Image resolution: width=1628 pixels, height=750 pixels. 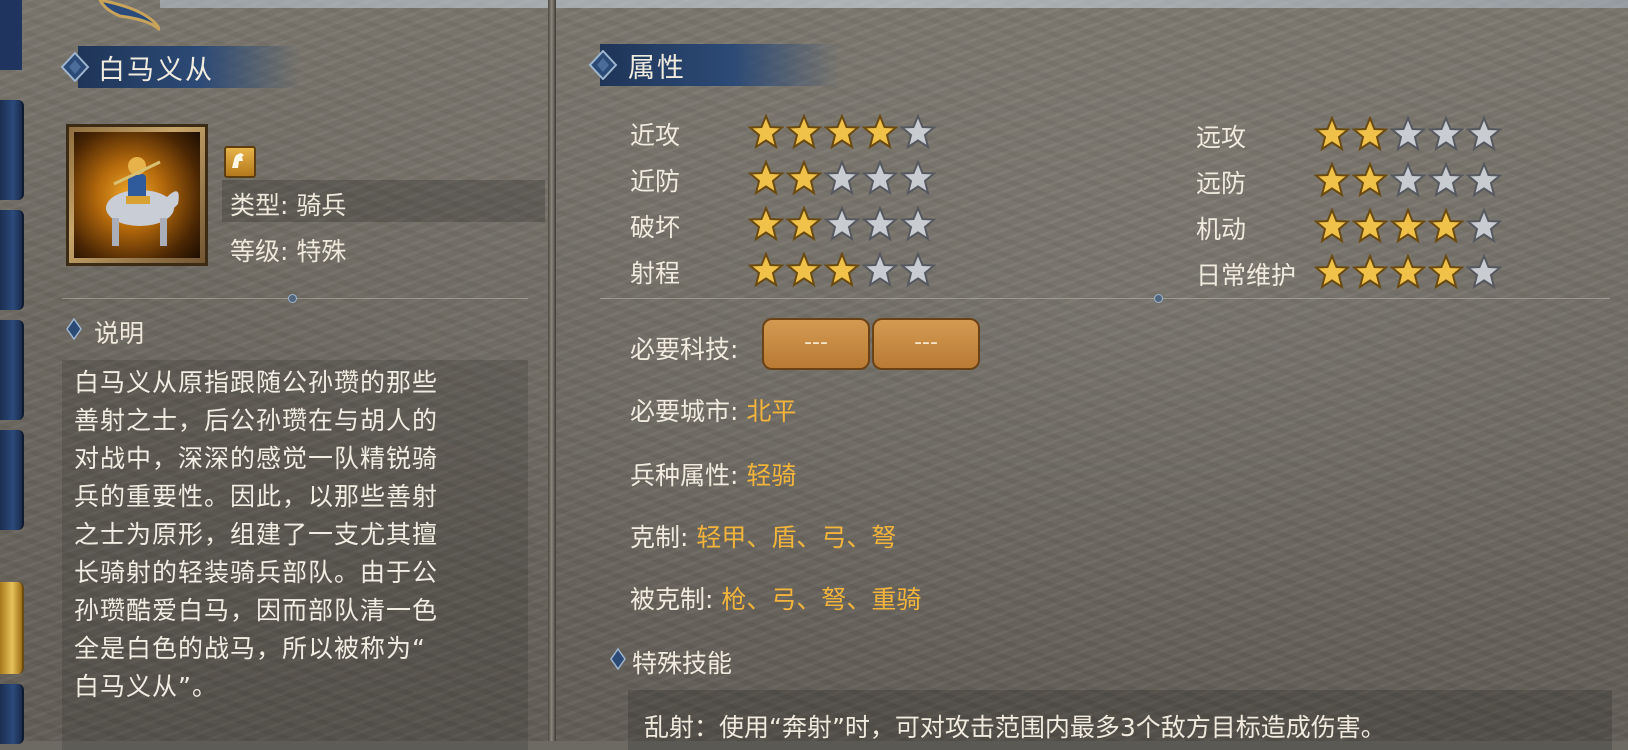 I want to click on header-diamond-icon, so click(x=75, y=67).